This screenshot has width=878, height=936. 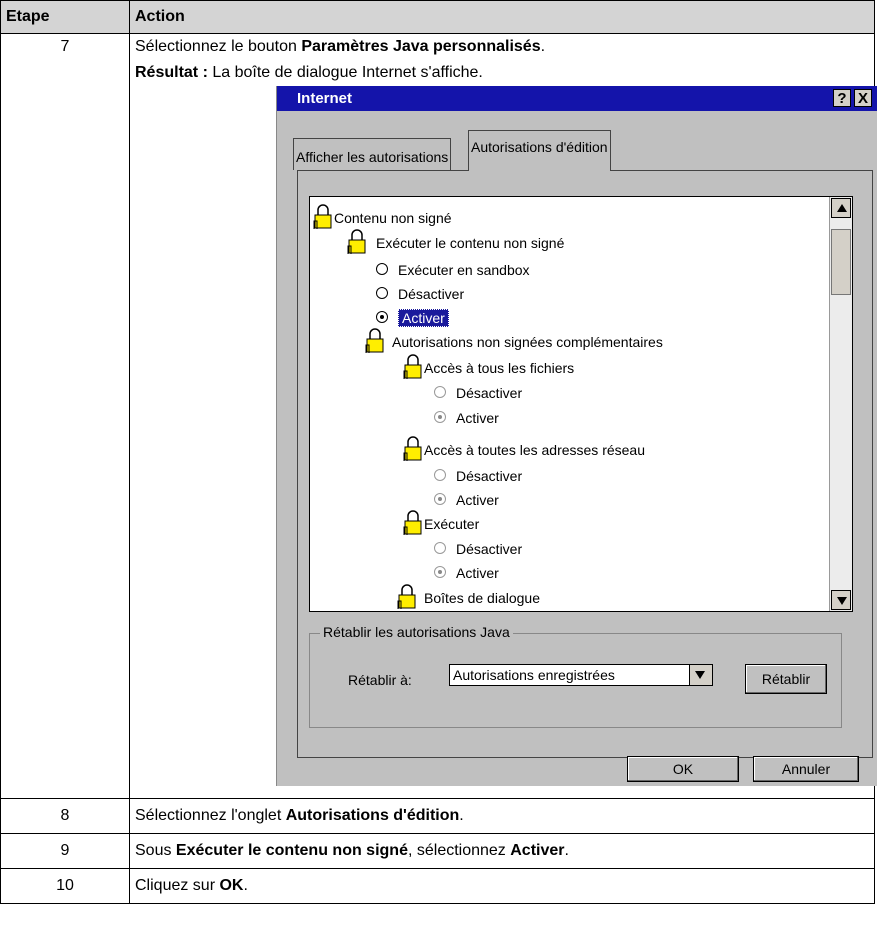 I want to click on radio-execute-disable: Désactiver, so click(x=478, y=549).